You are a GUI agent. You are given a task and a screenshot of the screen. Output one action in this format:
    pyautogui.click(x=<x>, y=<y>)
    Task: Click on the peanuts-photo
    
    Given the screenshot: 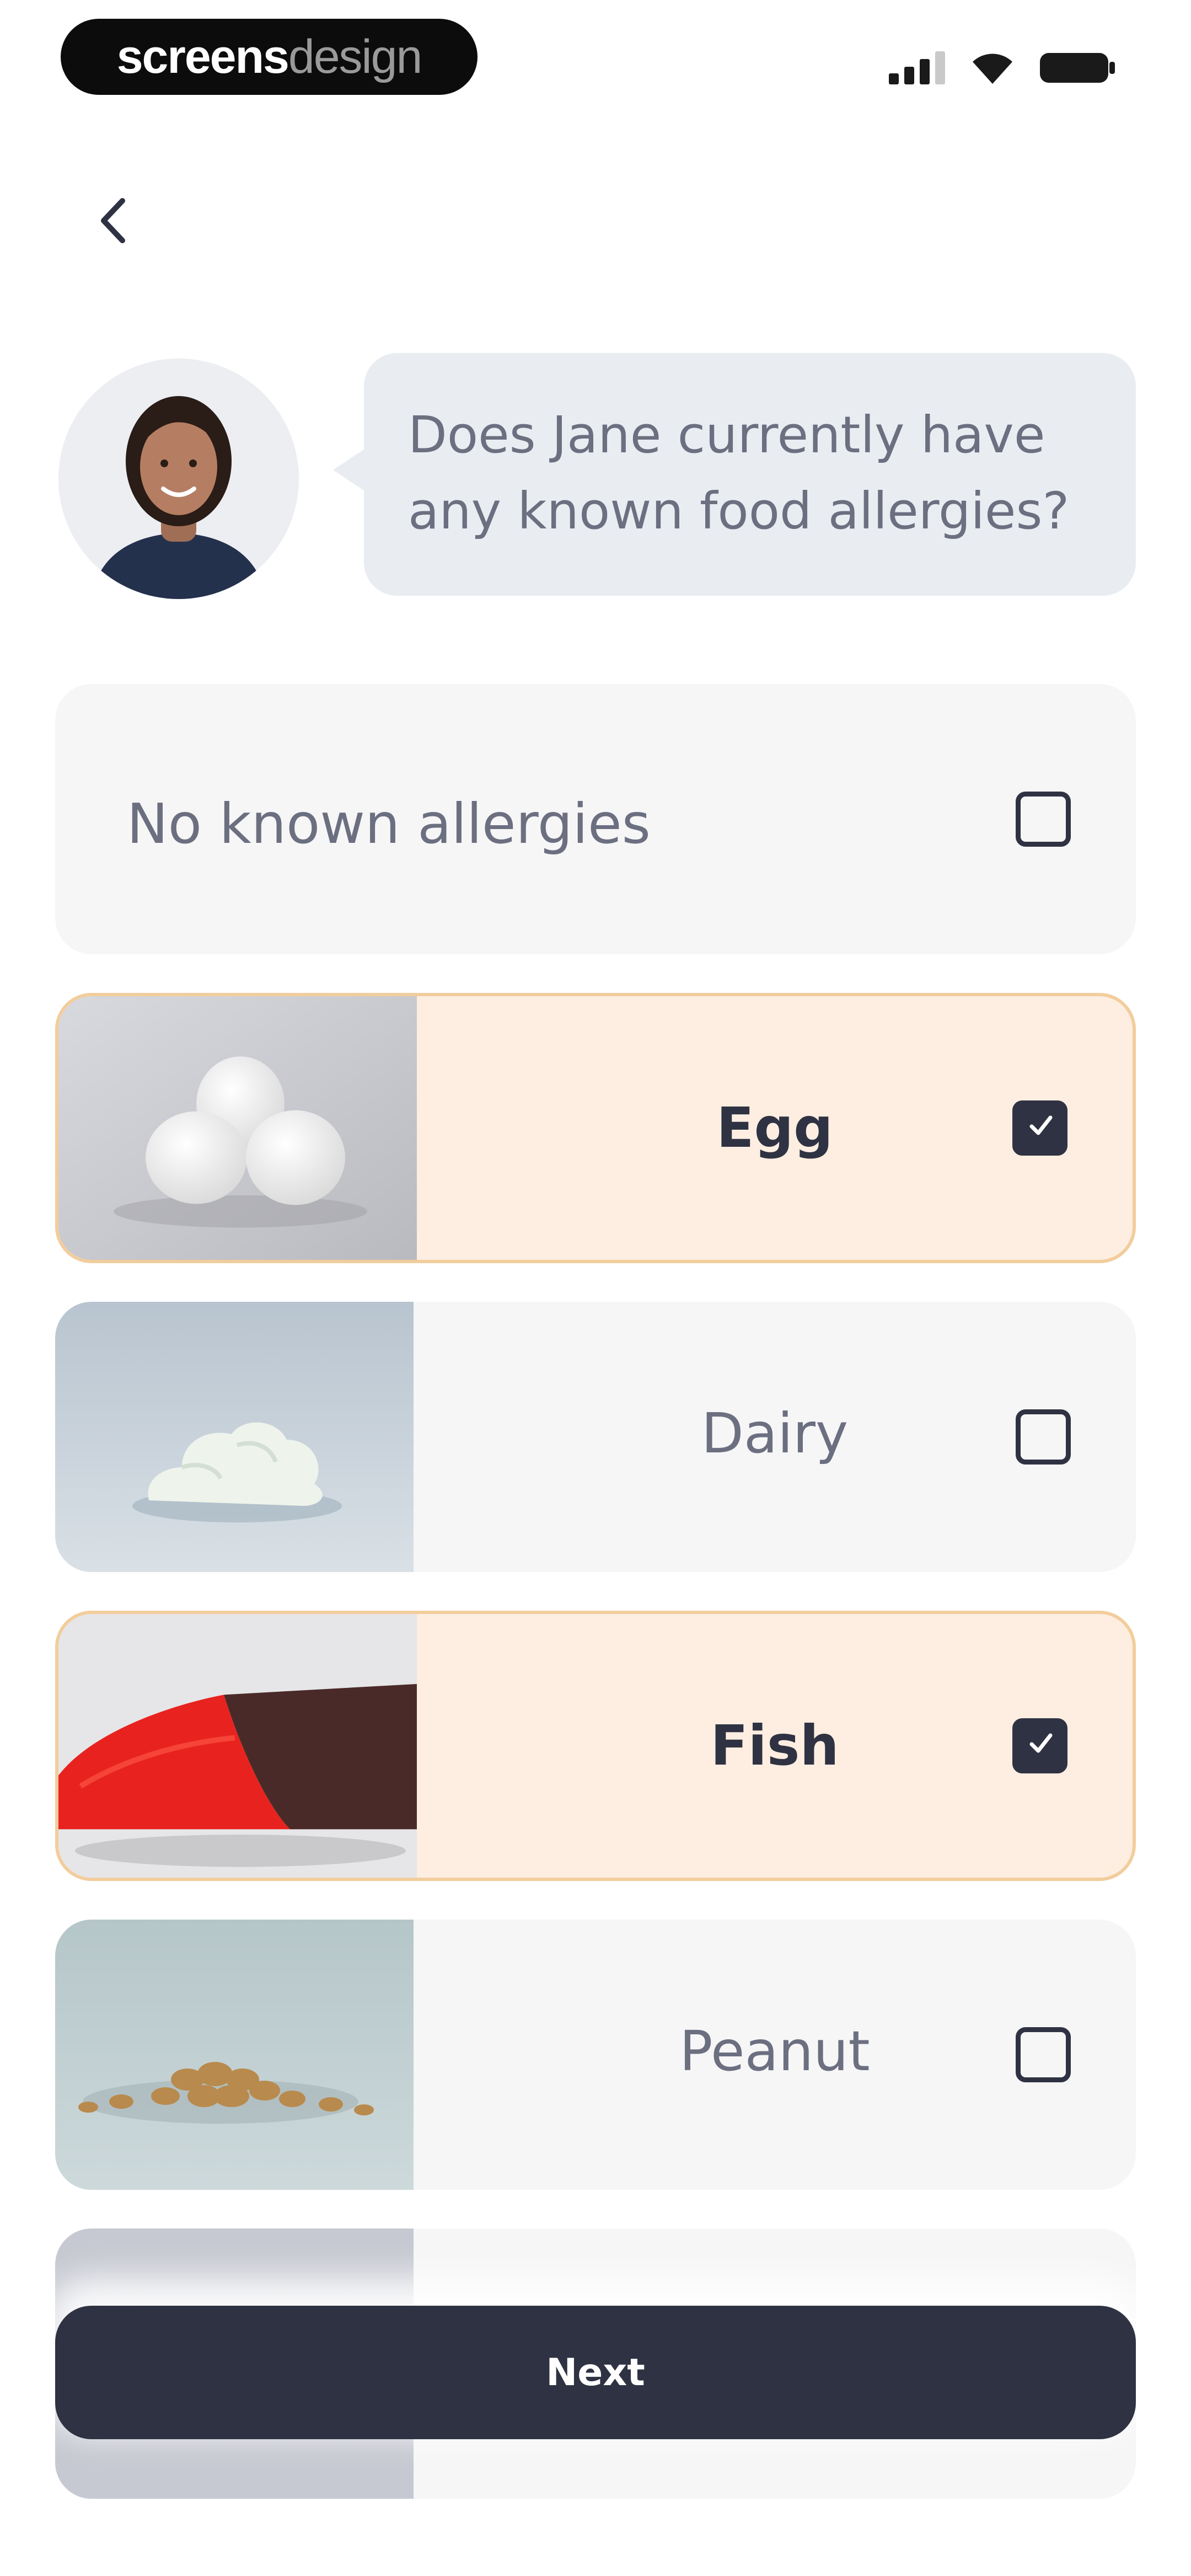 What is the action you would take?
    pyautogui.click(x=234, y=2055)
    